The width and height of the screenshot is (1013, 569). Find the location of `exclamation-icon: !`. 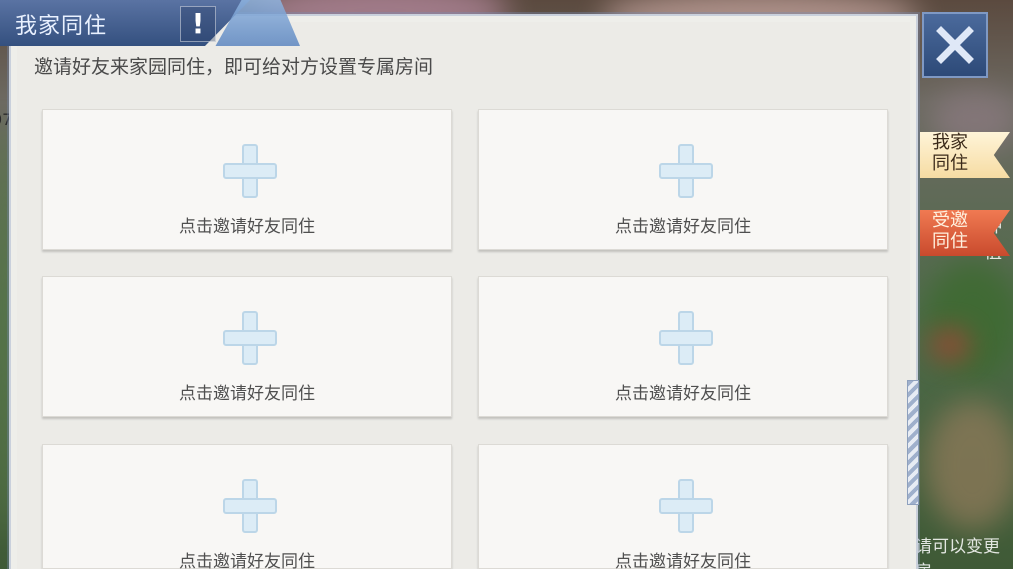

exclamation-icon: ! is located at coordinates (198, 23).